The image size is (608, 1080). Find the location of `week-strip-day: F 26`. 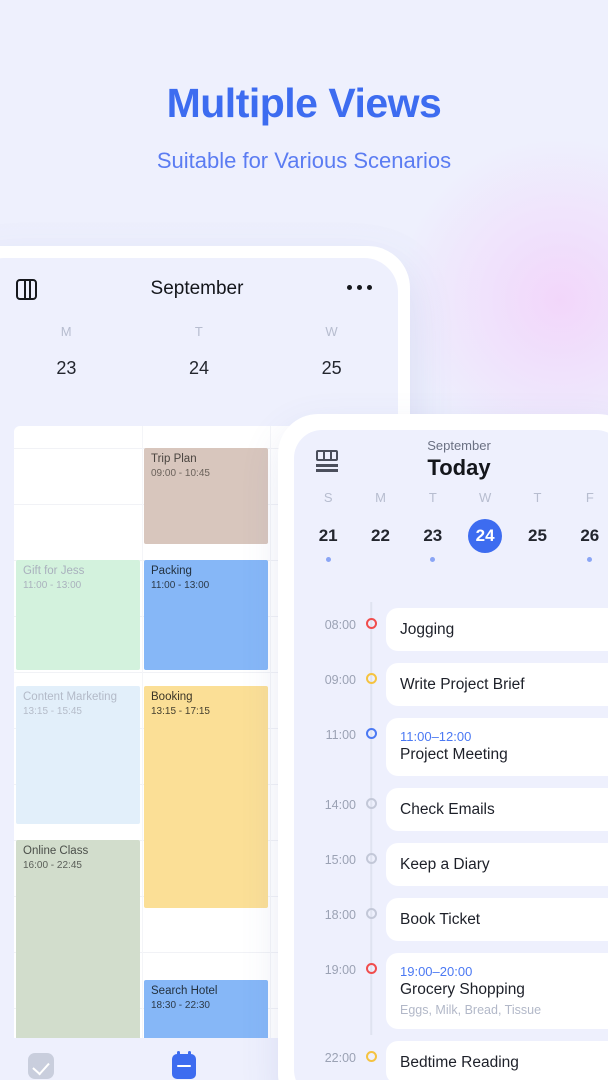

week-strip-day: F 26 is located at coordinates (586, 526).